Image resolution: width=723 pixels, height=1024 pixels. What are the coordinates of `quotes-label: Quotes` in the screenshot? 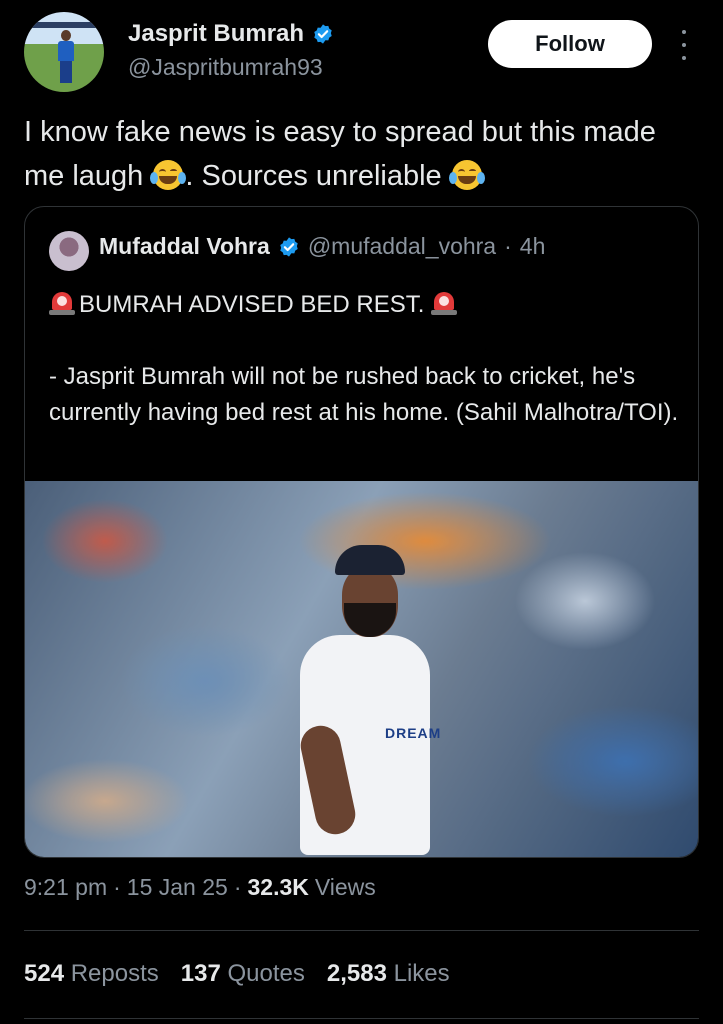 It's located at (266, 973).